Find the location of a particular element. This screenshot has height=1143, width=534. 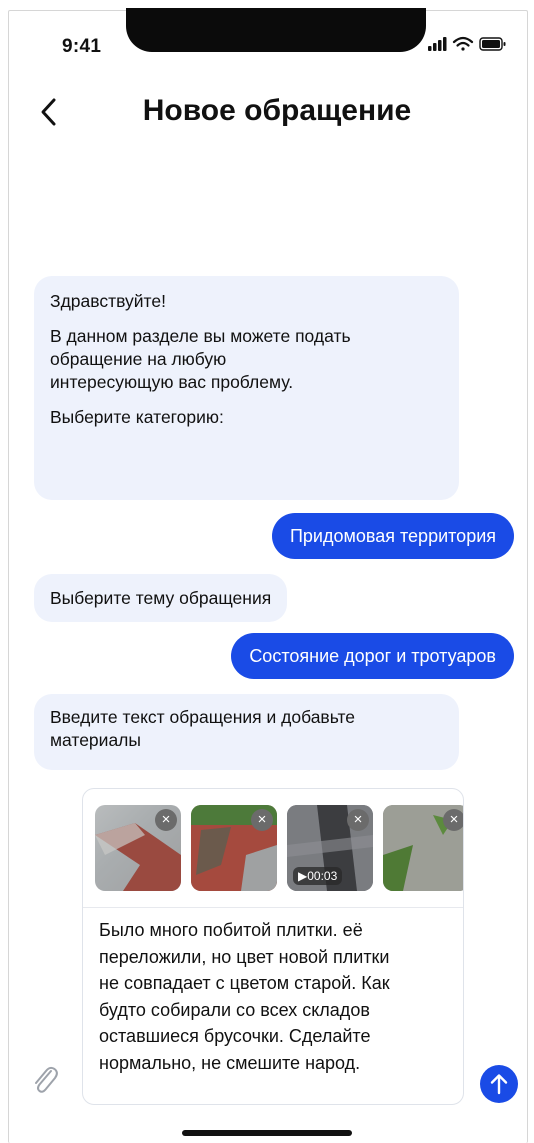

message-text-line: не совпадает с цветом старой. Как is located at coordinates (244, 983).